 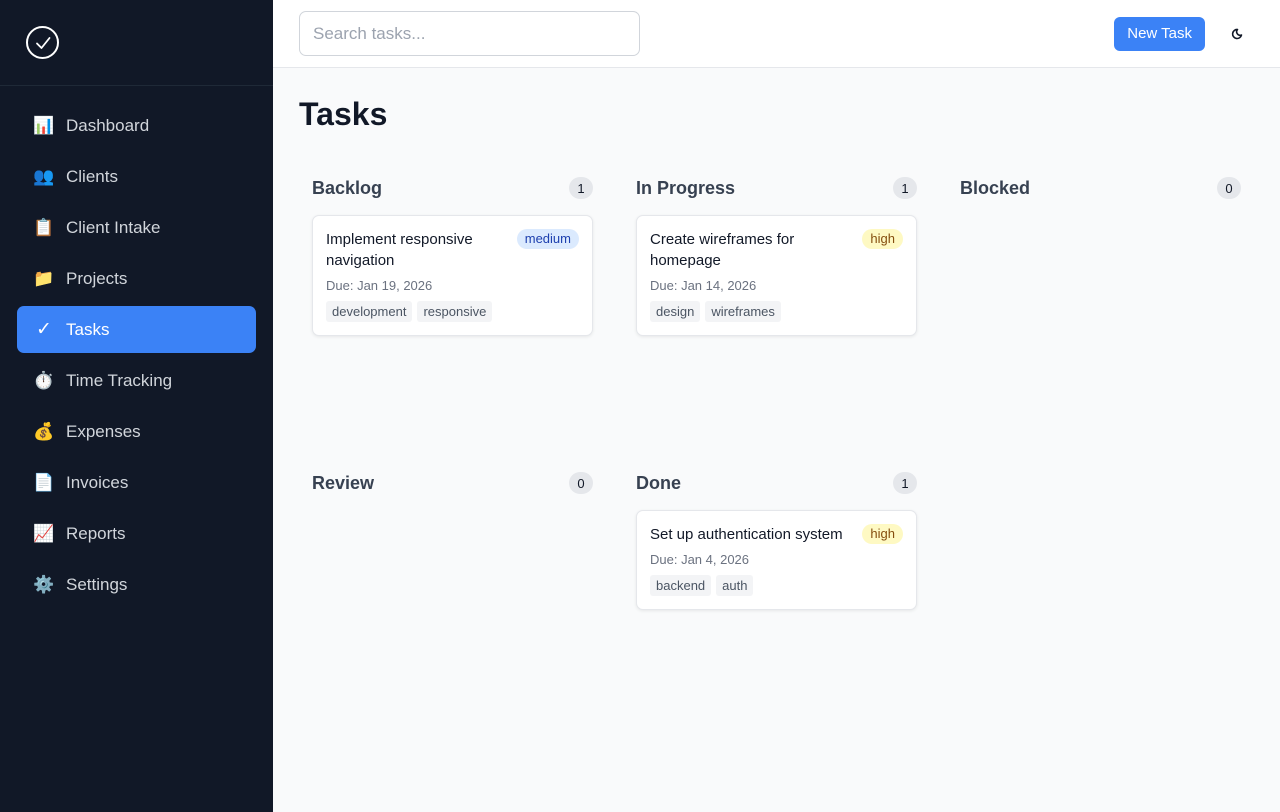 I want to click on sidebar-item-label: Tasks, so click(x=88, y=329).